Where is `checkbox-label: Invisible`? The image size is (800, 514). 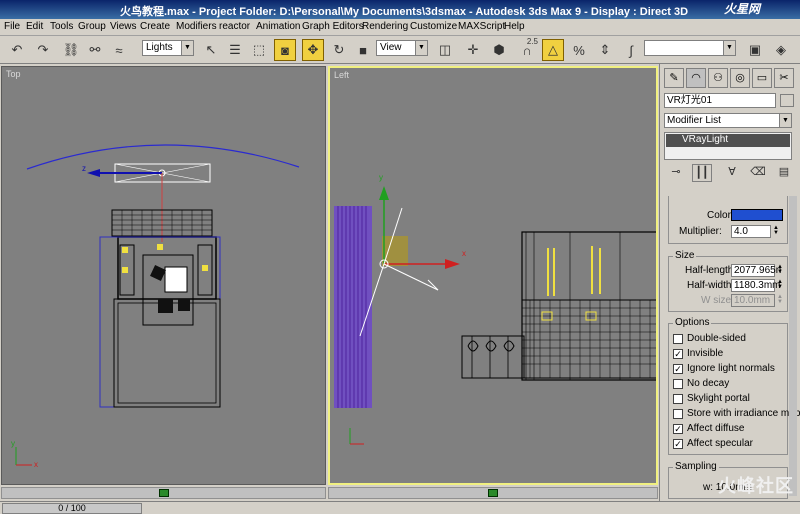
checkbox-label: Invisible is located at coordinates (705, 353).